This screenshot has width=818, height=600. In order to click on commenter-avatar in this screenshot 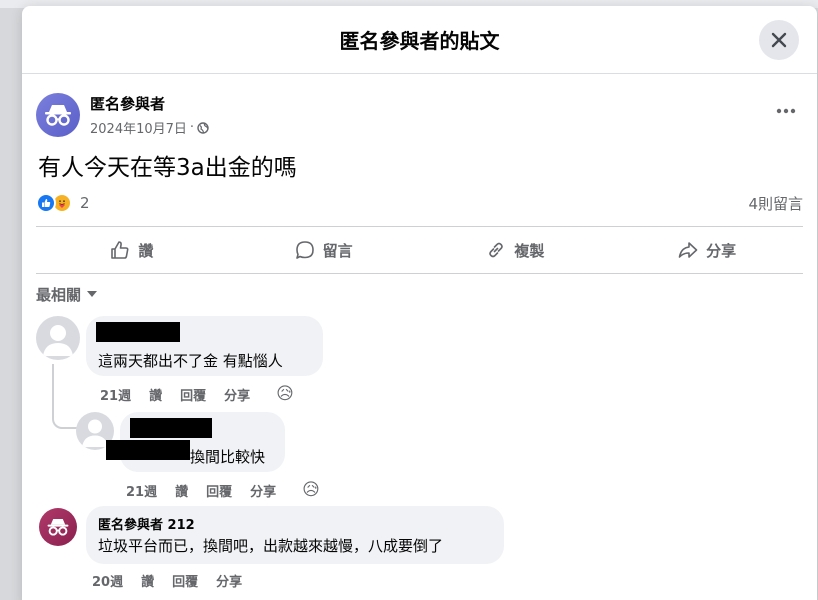, I will do `click(58, 338)`.